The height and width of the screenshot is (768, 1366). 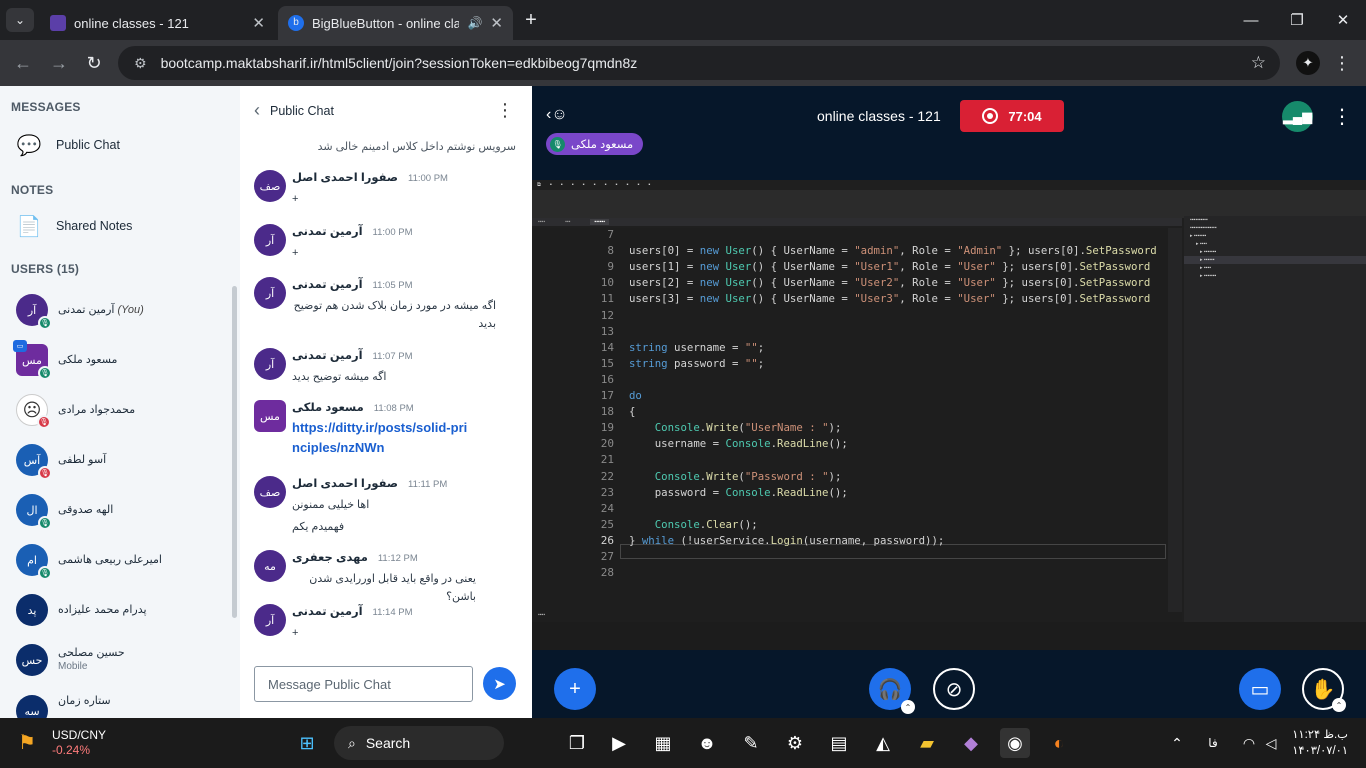 What do you see at coordinates (1012, 116) in the screenshot?
I see `recording-indicator: 77:04` at bounding box center [1012, 116].